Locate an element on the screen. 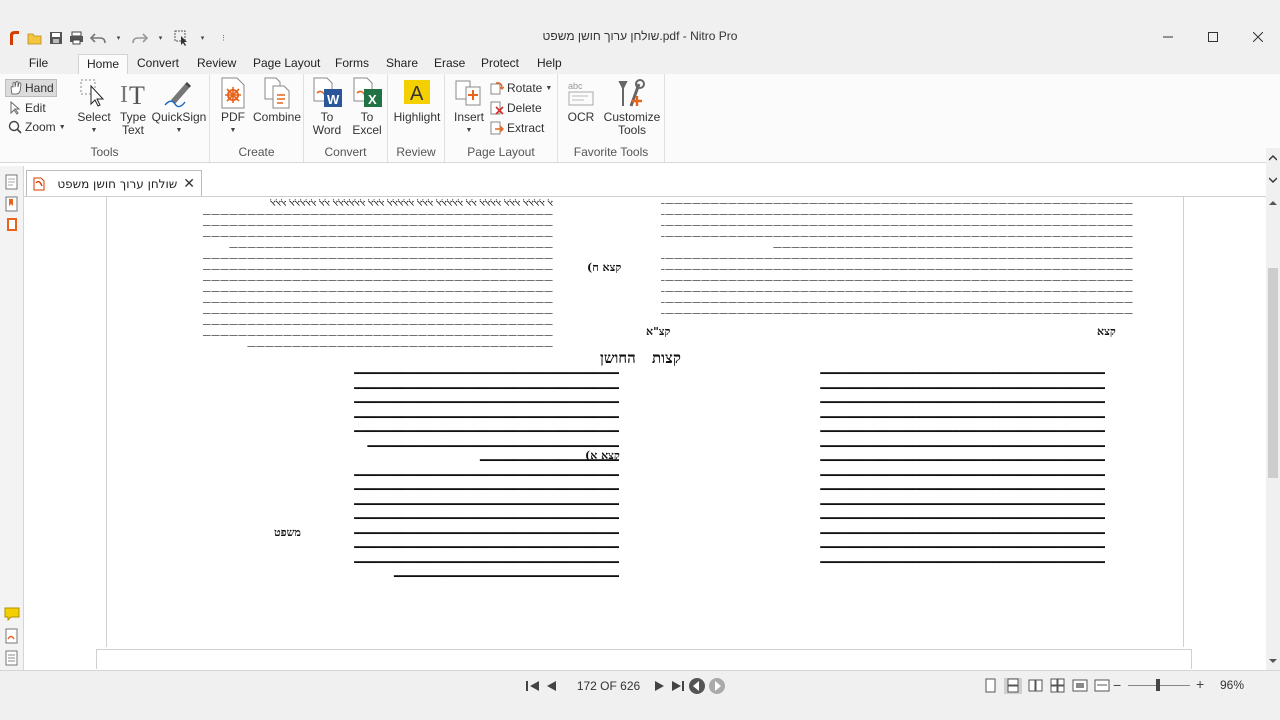  tab-file: File is located at coordinates (38, 63).